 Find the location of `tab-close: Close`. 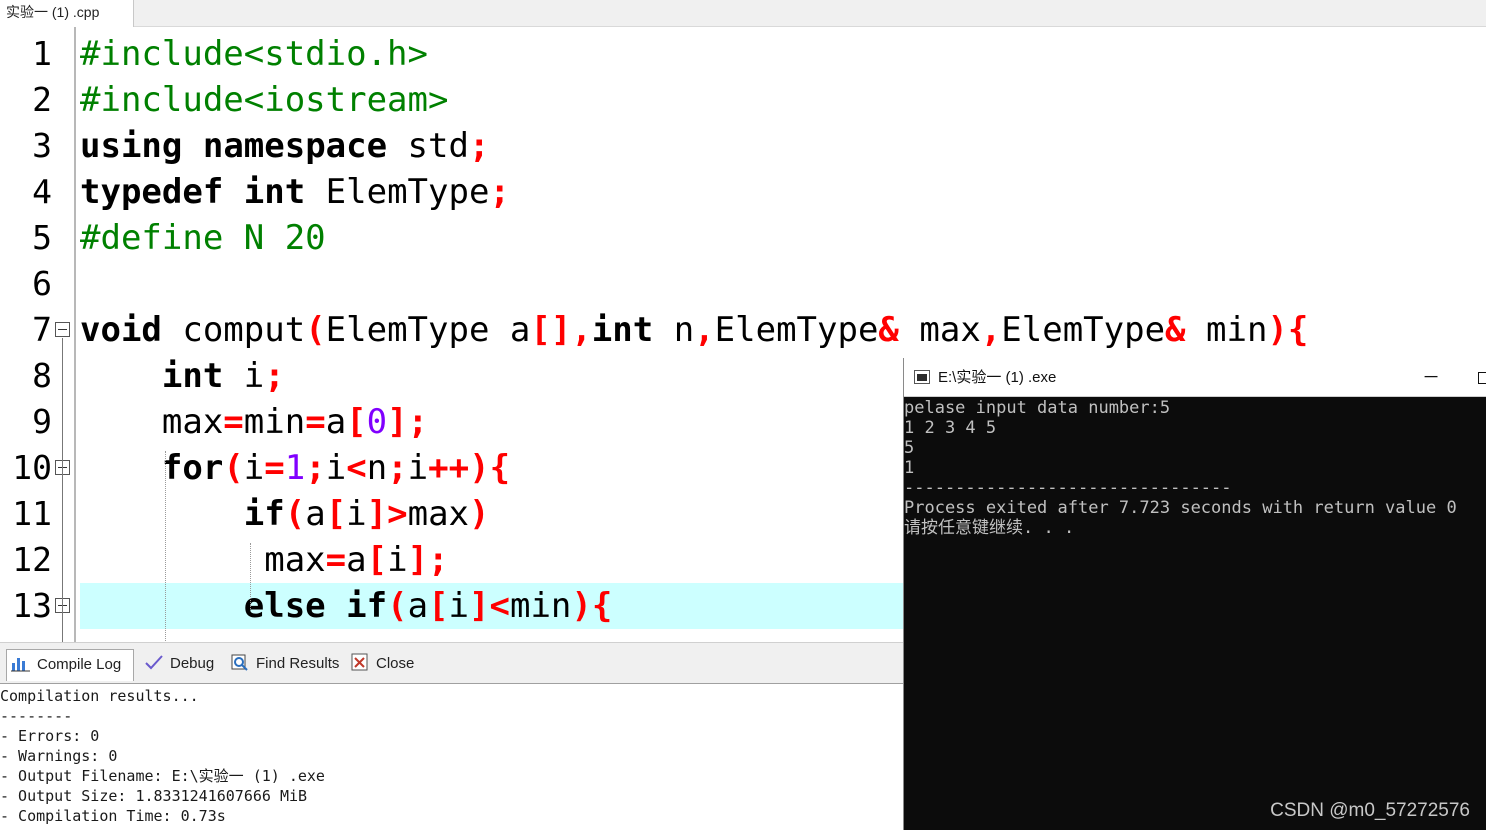

tab-close: Close is located at coordinates (382, 665).